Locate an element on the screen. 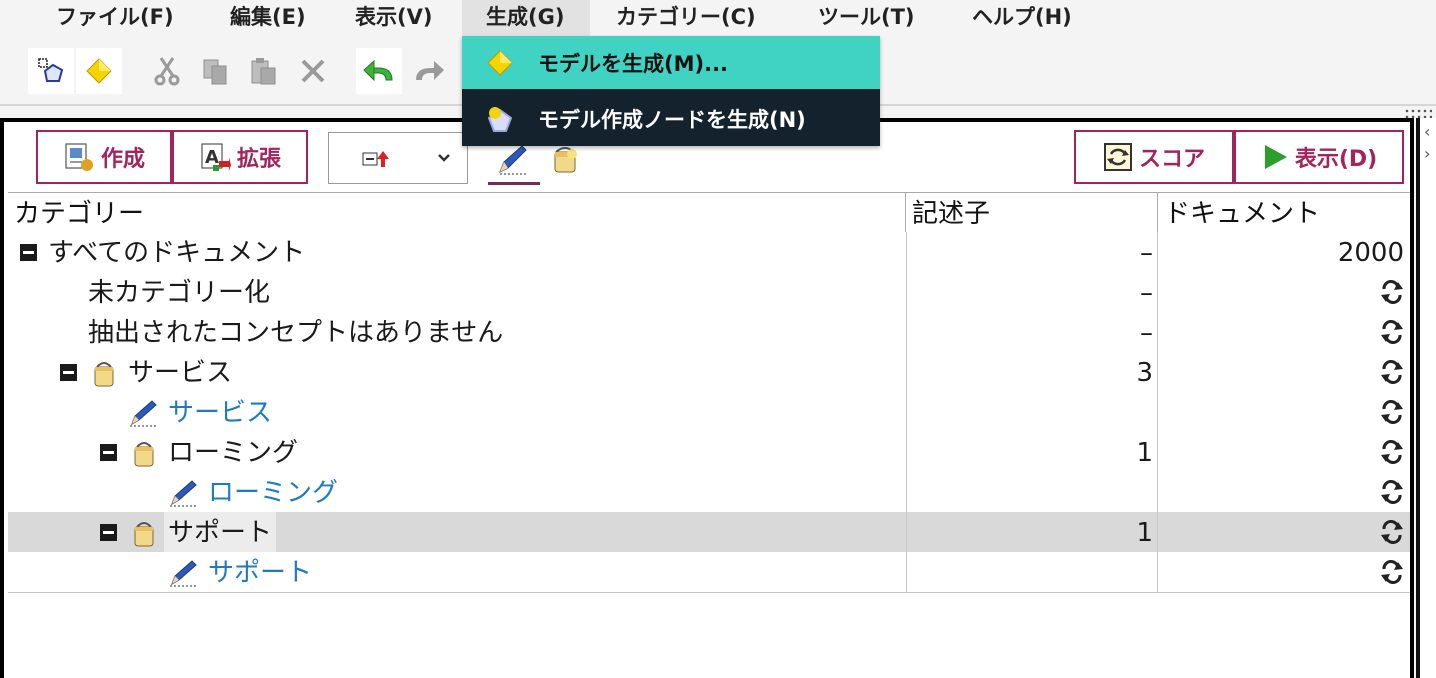 Image resolution: width=1436 pixels, height=678 pixels. paste-button is located at coordinates (263, 71).